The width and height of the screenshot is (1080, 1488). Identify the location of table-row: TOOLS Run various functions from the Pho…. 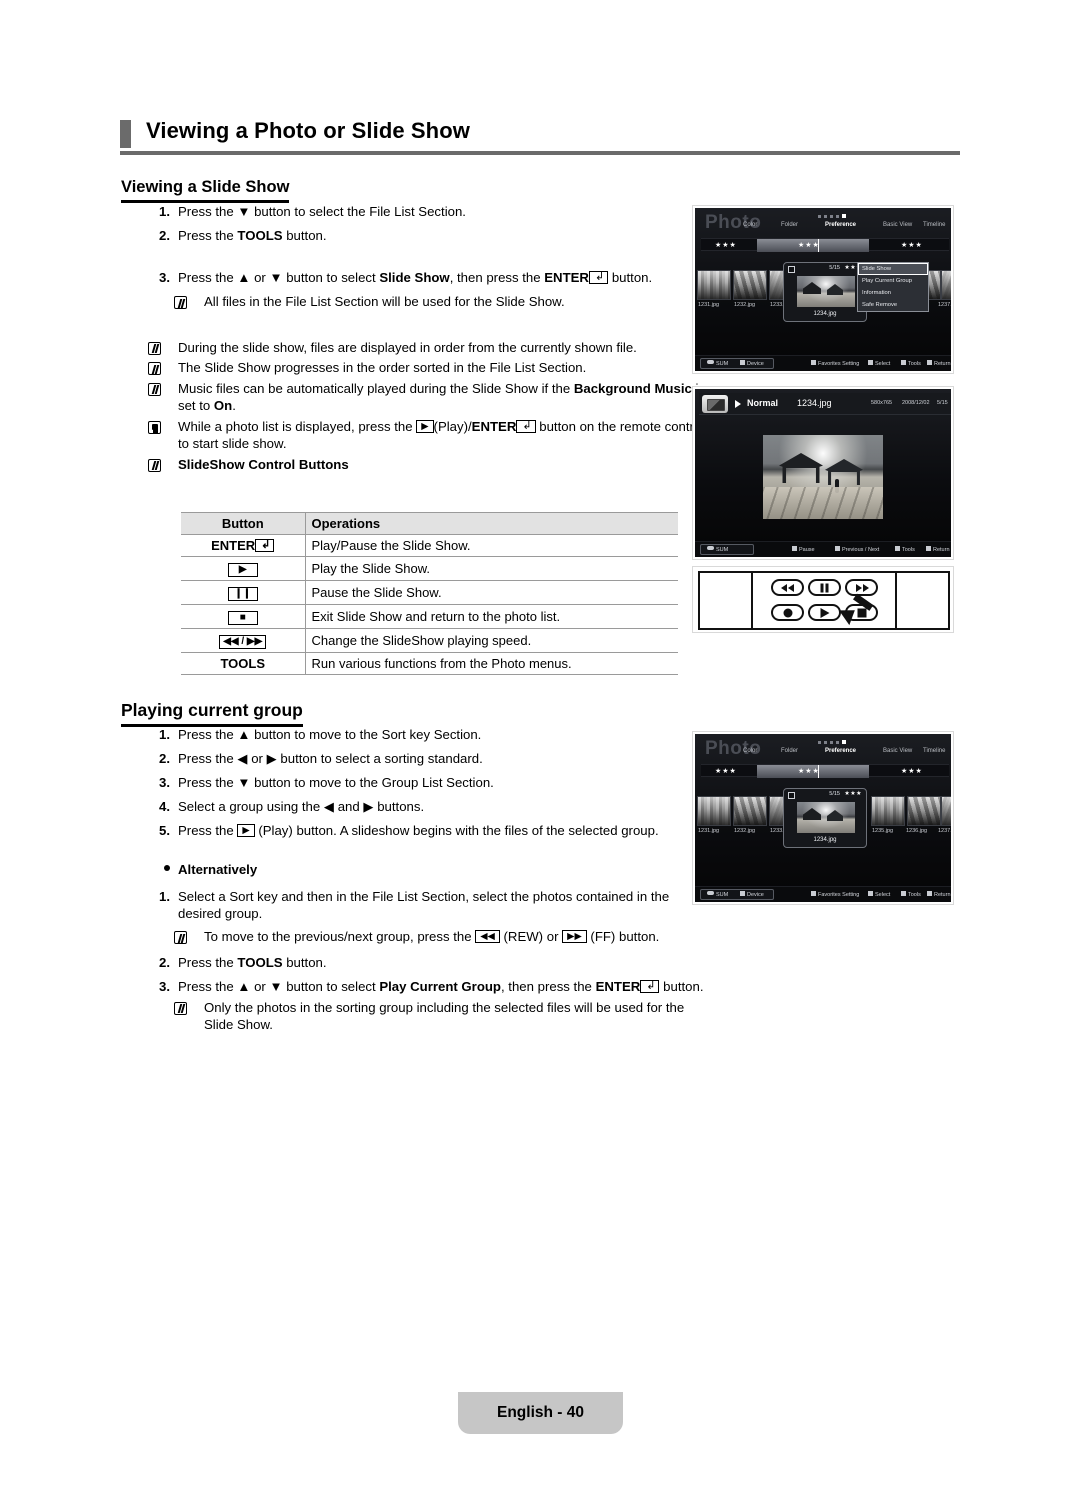
(429, 663).